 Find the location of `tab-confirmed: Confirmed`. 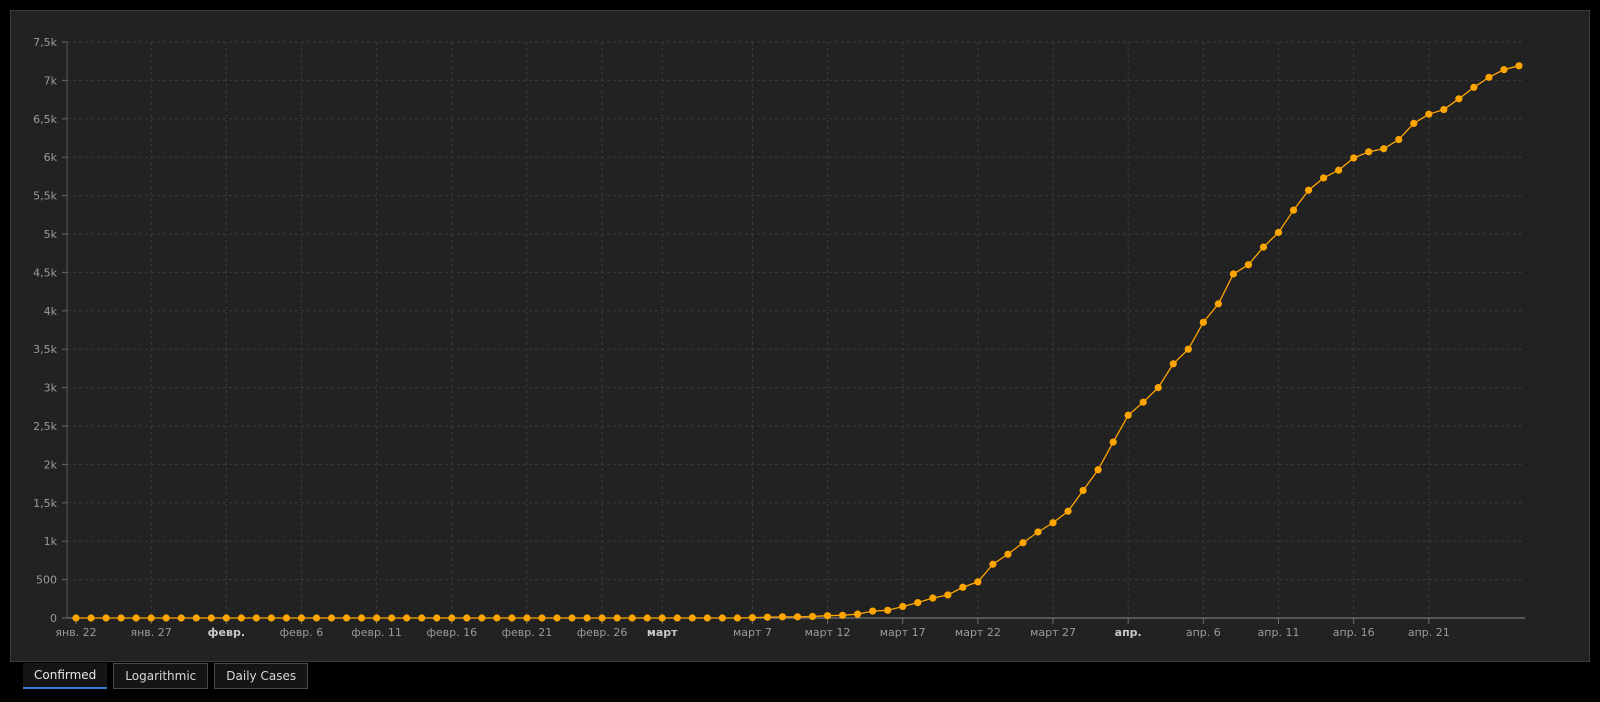

tab-confirmed: Confirmed is located at coordinates (65, 676).